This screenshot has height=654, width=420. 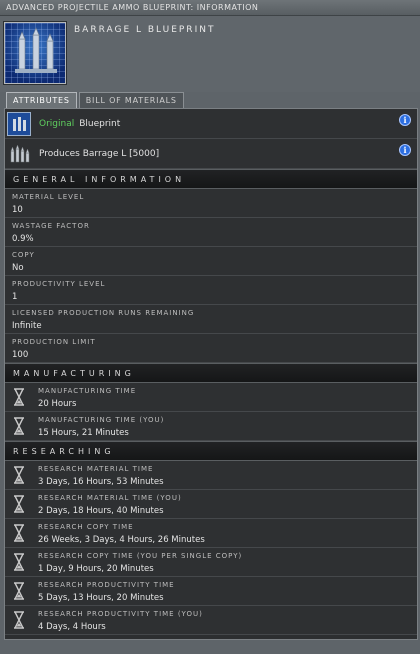 I want to click on blueprint-small-icon, so click(x=19, y=123).